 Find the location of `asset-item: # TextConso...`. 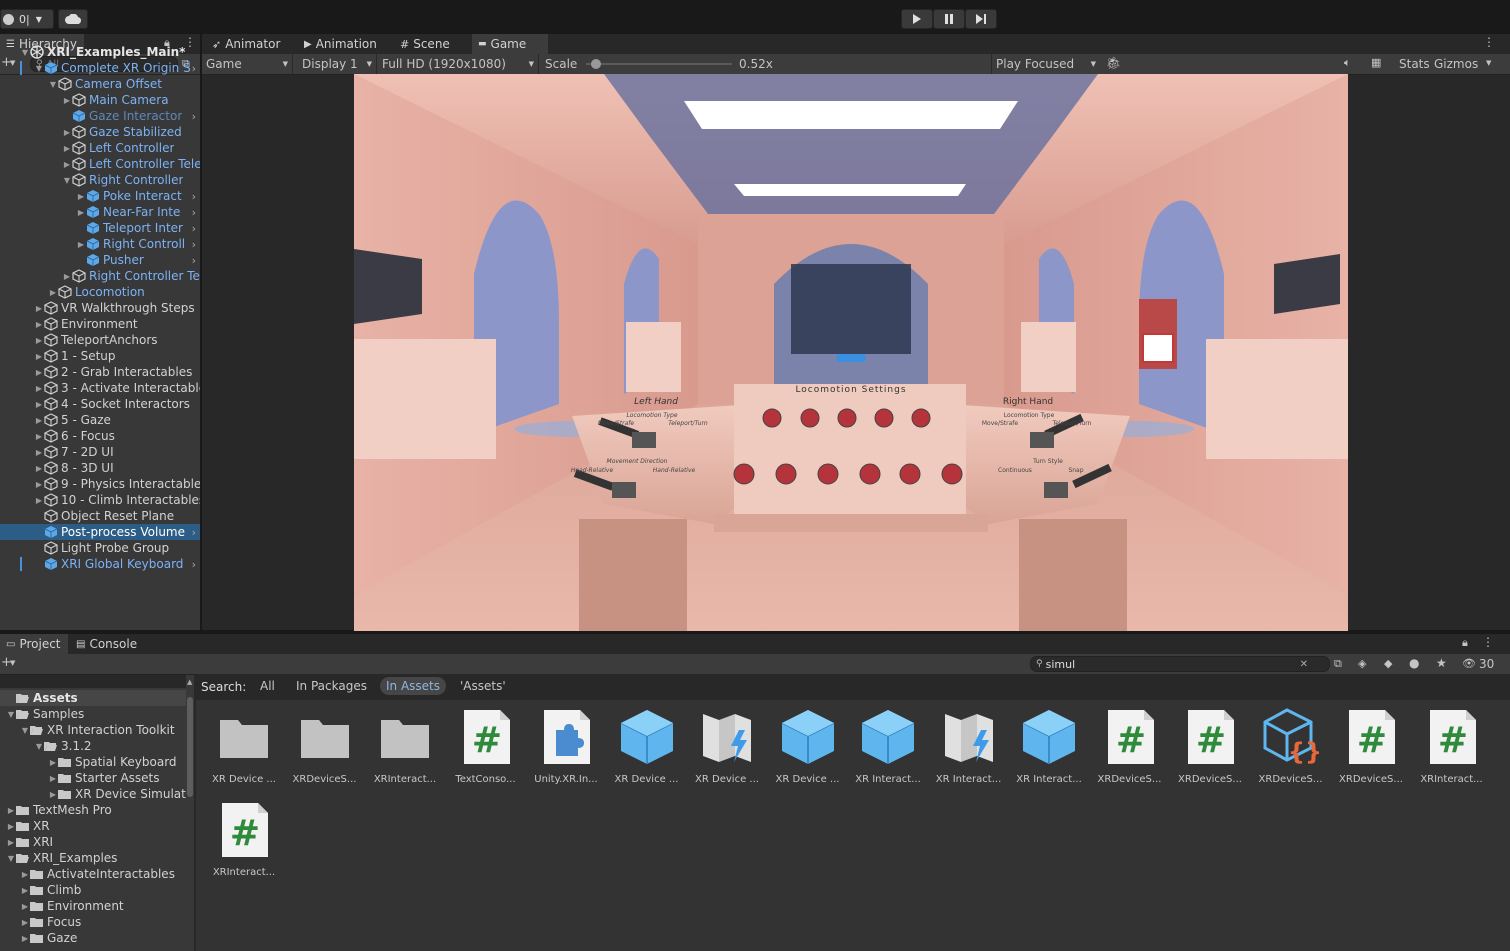

asset-item: # TextConso... is located at coordinates (486, 746).